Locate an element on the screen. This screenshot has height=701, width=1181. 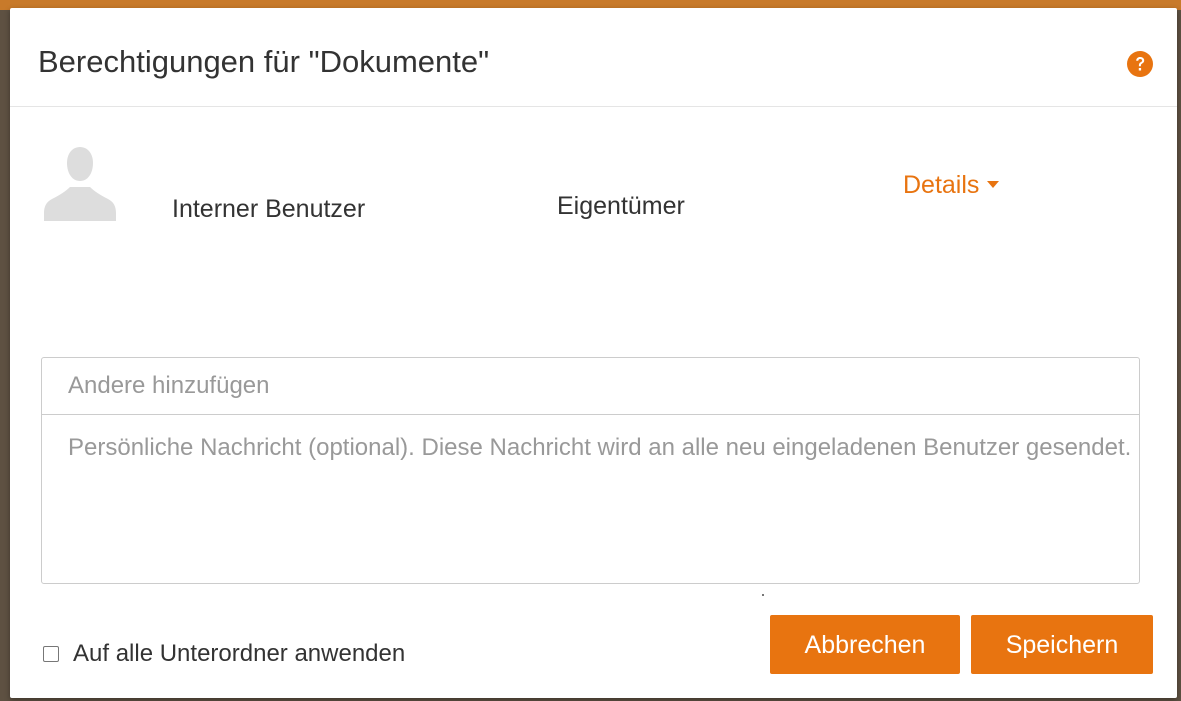
dialog-title: Berechtigungen für "Dokumente" is located at coordinates (264, 61).